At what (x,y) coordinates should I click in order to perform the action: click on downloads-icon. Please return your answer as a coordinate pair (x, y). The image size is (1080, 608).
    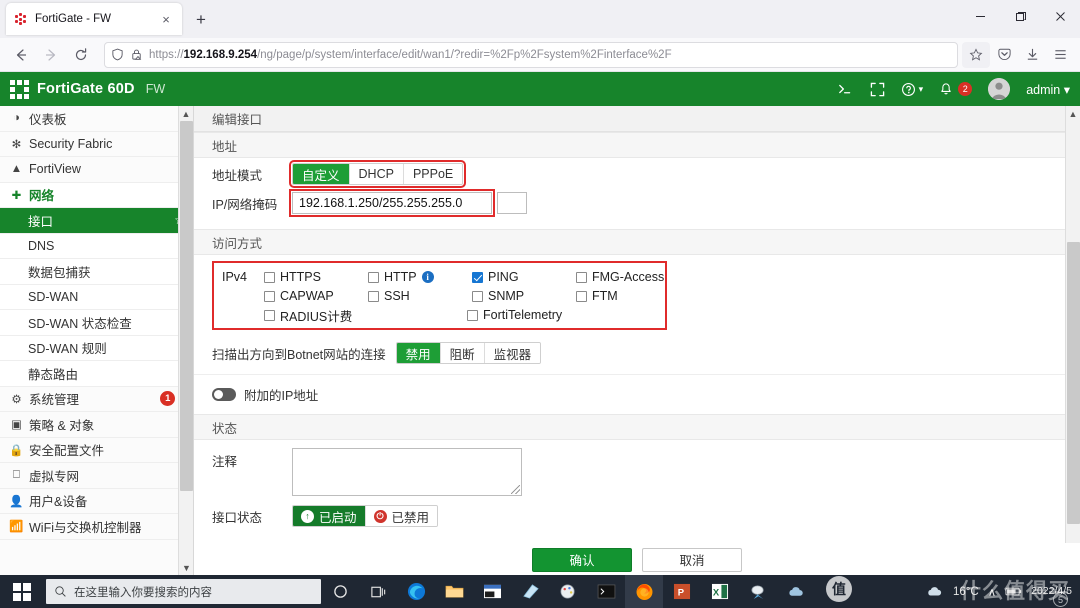
    Looking at the image, I should click on (1032, 55).